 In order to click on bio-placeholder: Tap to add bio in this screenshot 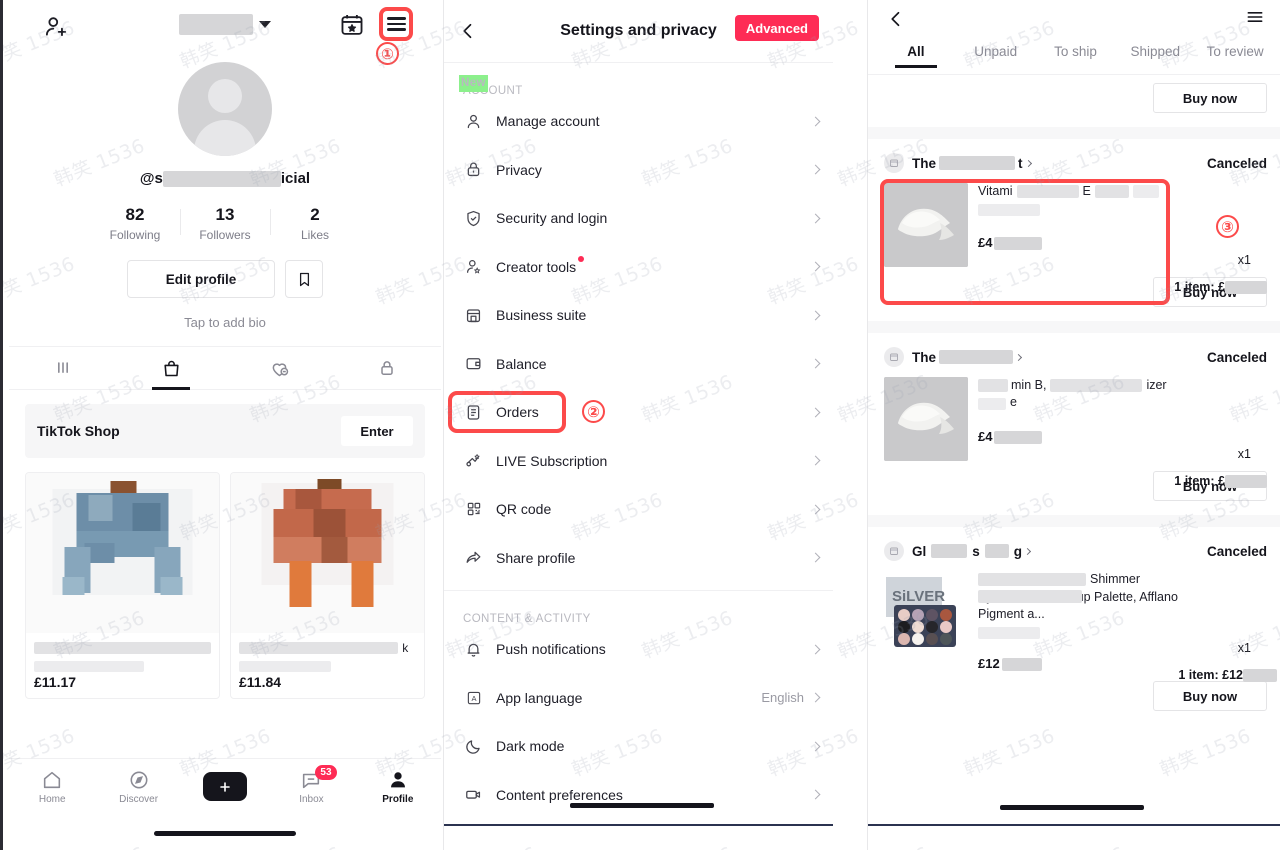, I will do `click(225, 322)`.